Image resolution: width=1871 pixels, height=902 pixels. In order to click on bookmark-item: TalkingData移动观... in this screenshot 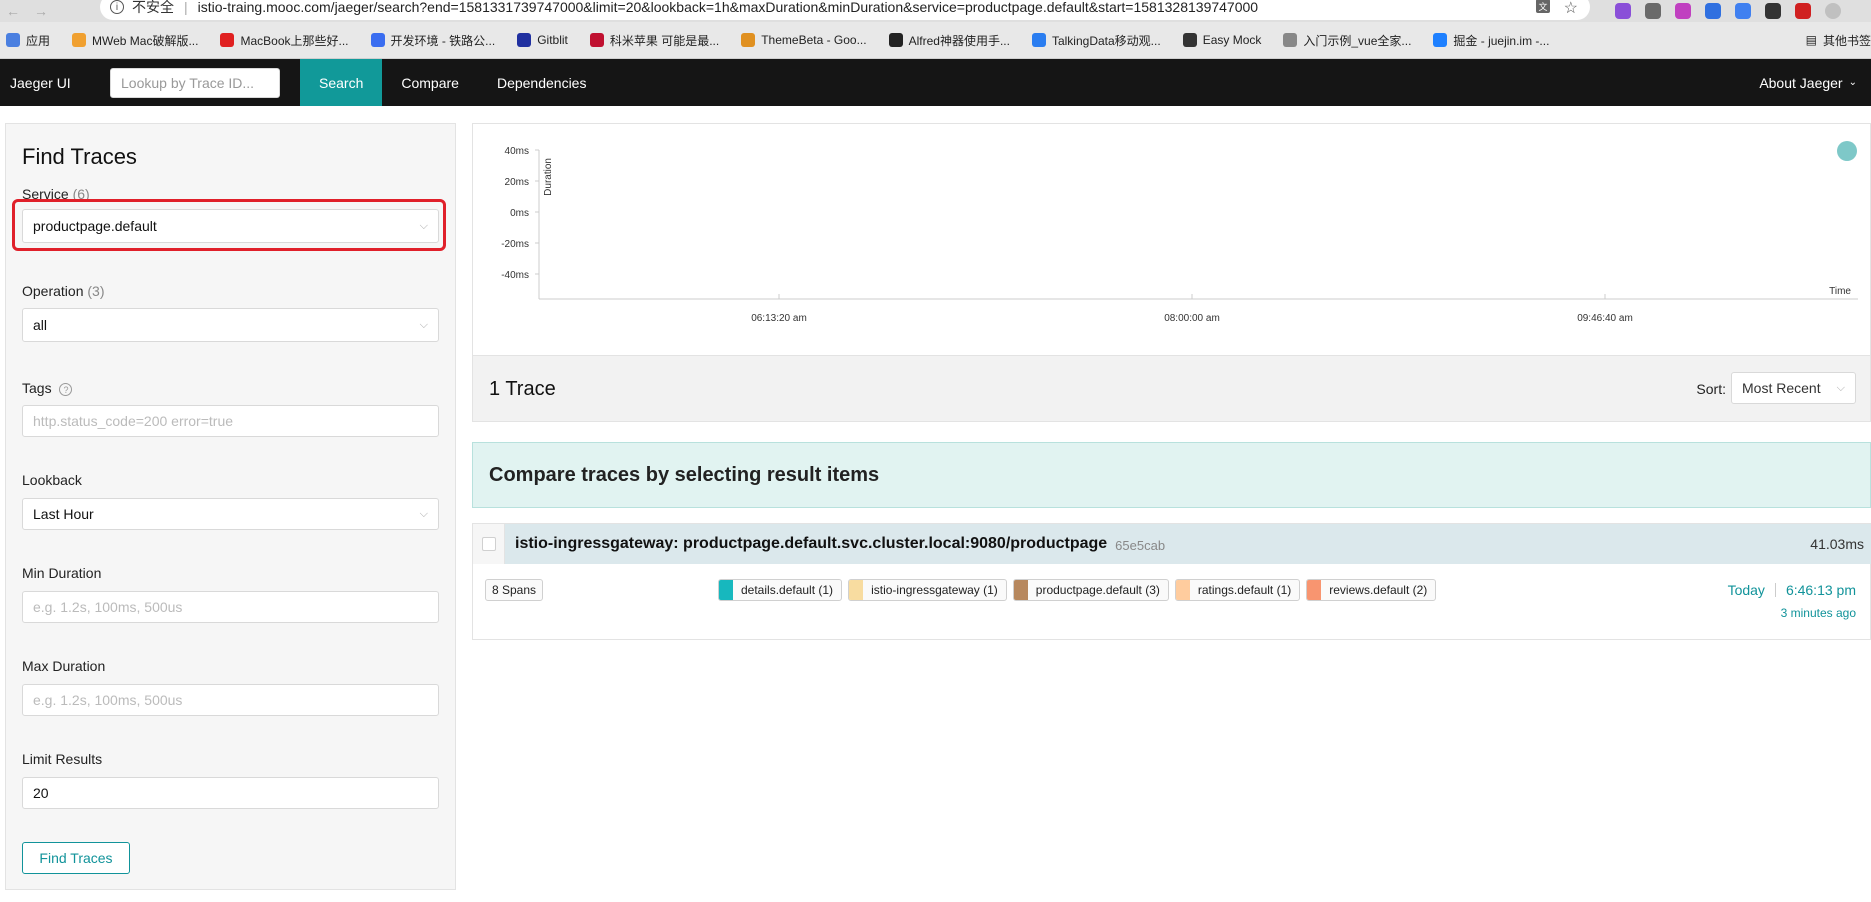, I will do `click(1096, 40)`.